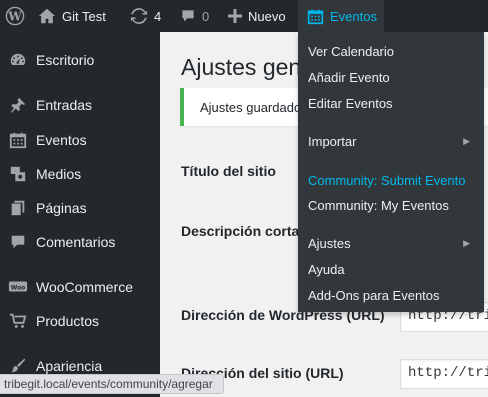 This screenshot has width=488, height=397. I want to click on menu-item-label: Community: Submit Evento, so click(387, 180).